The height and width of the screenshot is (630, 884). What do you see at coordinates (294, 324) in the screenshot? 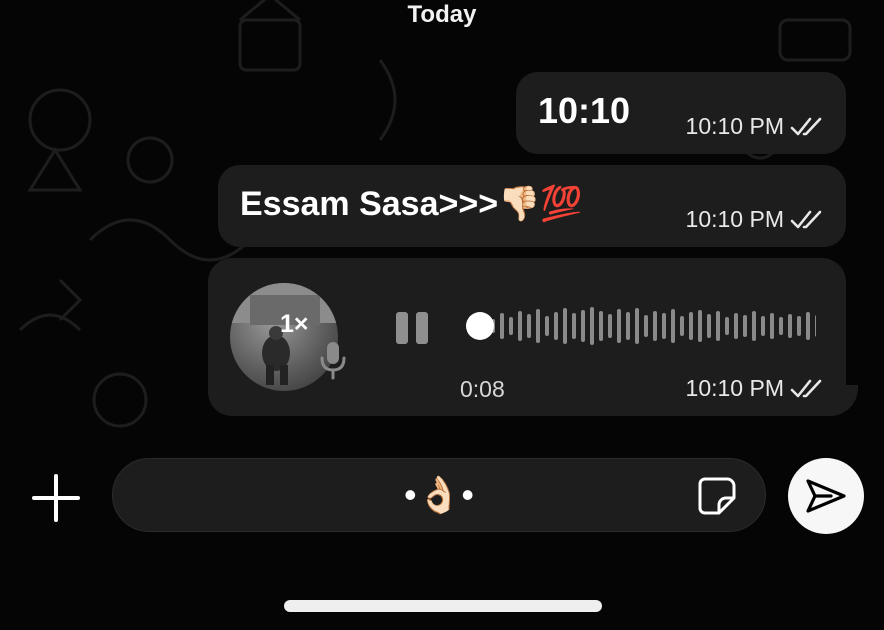
I see `playback-speed-button: 1×` at bounding box center [294, 324].